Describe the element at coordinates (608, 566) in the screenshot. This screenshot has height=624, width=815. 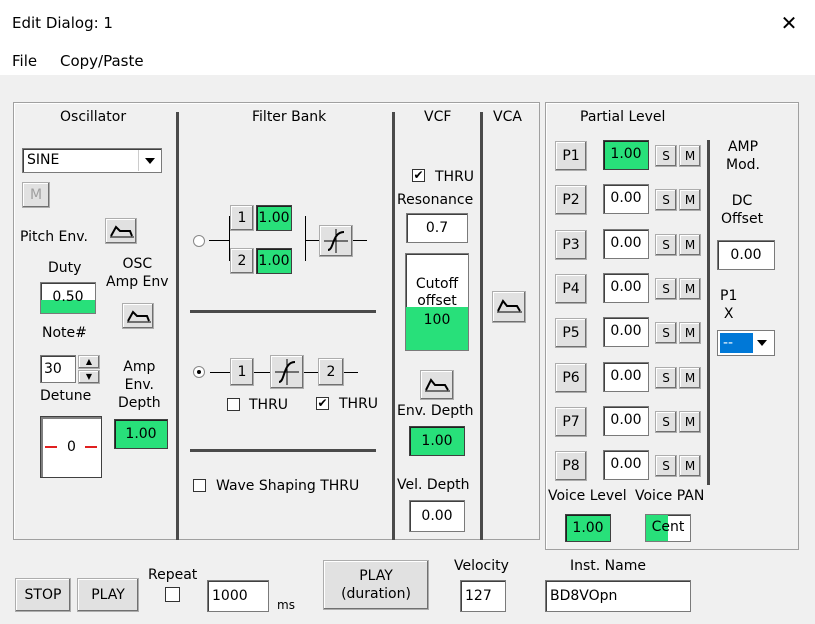
I see `inst-name-label: Inst. Name` at that location.